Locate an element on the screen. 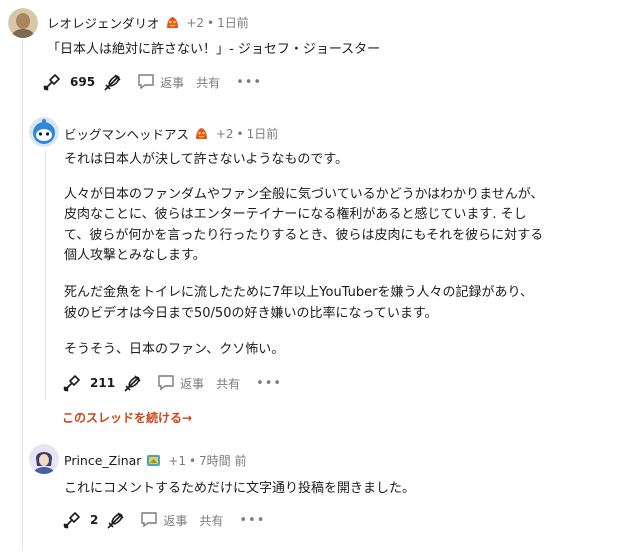 Image resolution: width=626 pixels, height=560 pixels. comment-paragraph: 皮肉なことに、彼らはエンターテイナーになる権利があると感じています. そし is located at coordinates (295, 214).